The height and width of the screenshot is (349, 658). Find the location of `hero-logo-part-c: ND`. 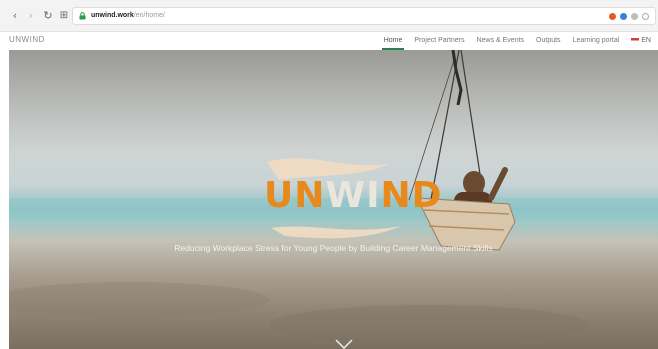

hero-logo-part-c: ND is located at coordinates (411, 195).